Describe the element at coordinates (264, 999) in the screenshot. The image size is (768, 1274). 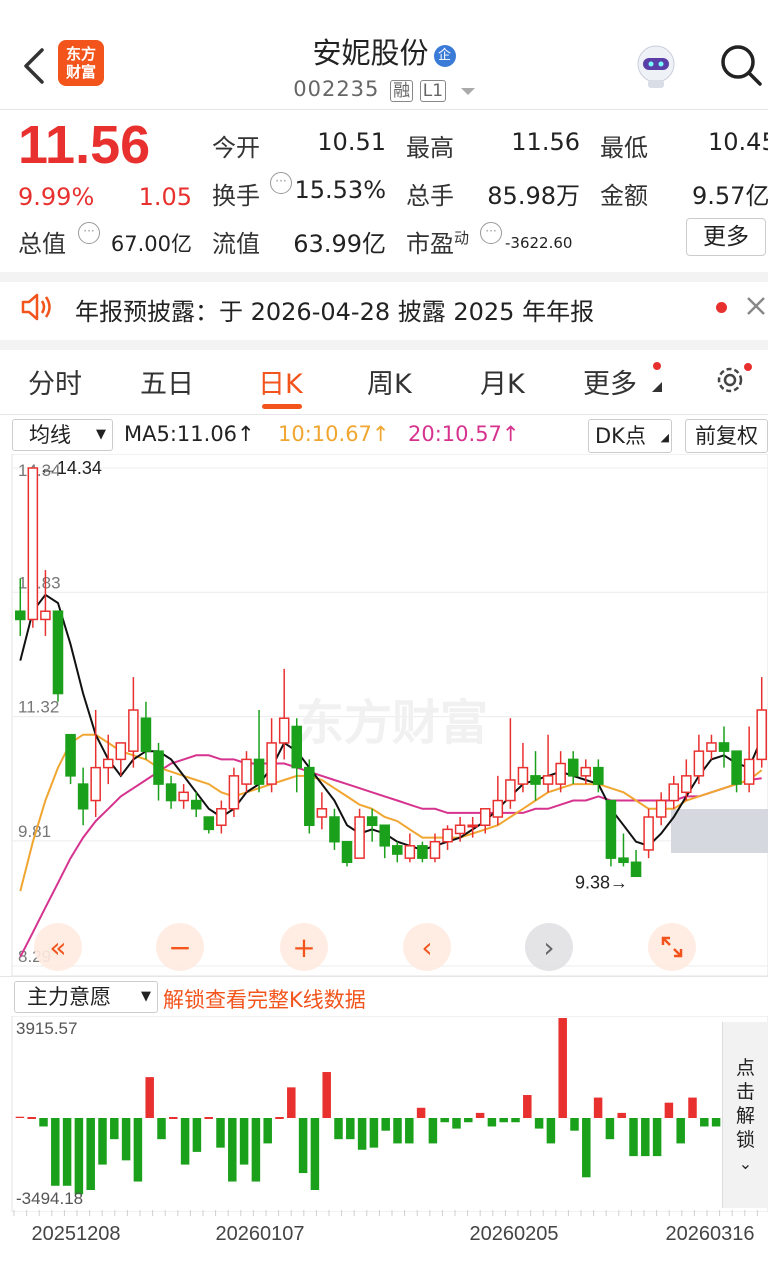
I see `unlock-link: 解锁查看完整K线数据` at that location.